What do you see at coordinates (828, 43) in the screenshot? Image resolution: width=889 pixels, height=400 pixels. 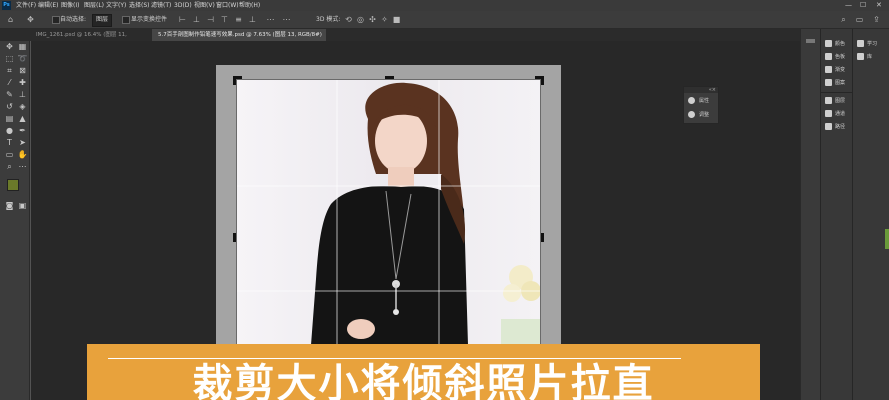 I see `color-icon` at bounding box center [828, 43].